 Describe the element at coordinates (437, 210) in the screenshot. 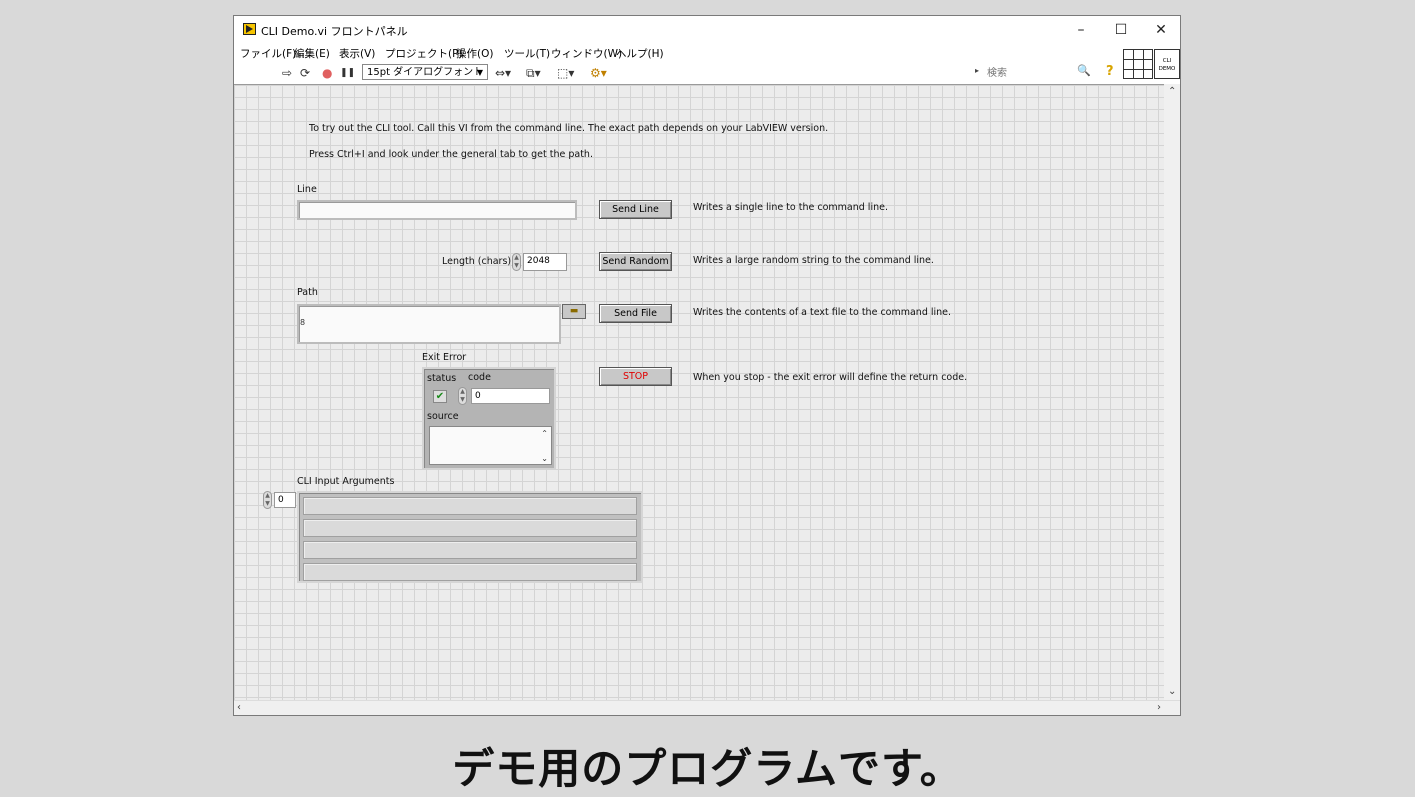

I see `line-input` at that location.